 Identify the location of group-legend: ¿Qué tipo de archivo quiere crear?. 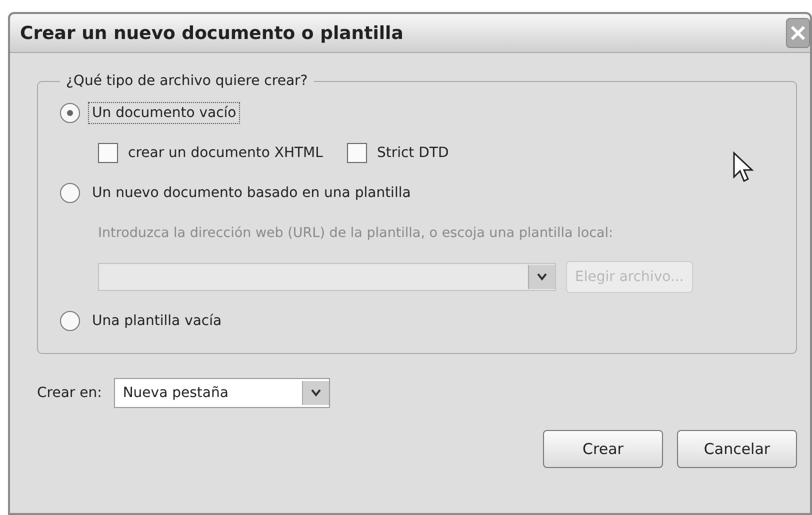
(187, 81).